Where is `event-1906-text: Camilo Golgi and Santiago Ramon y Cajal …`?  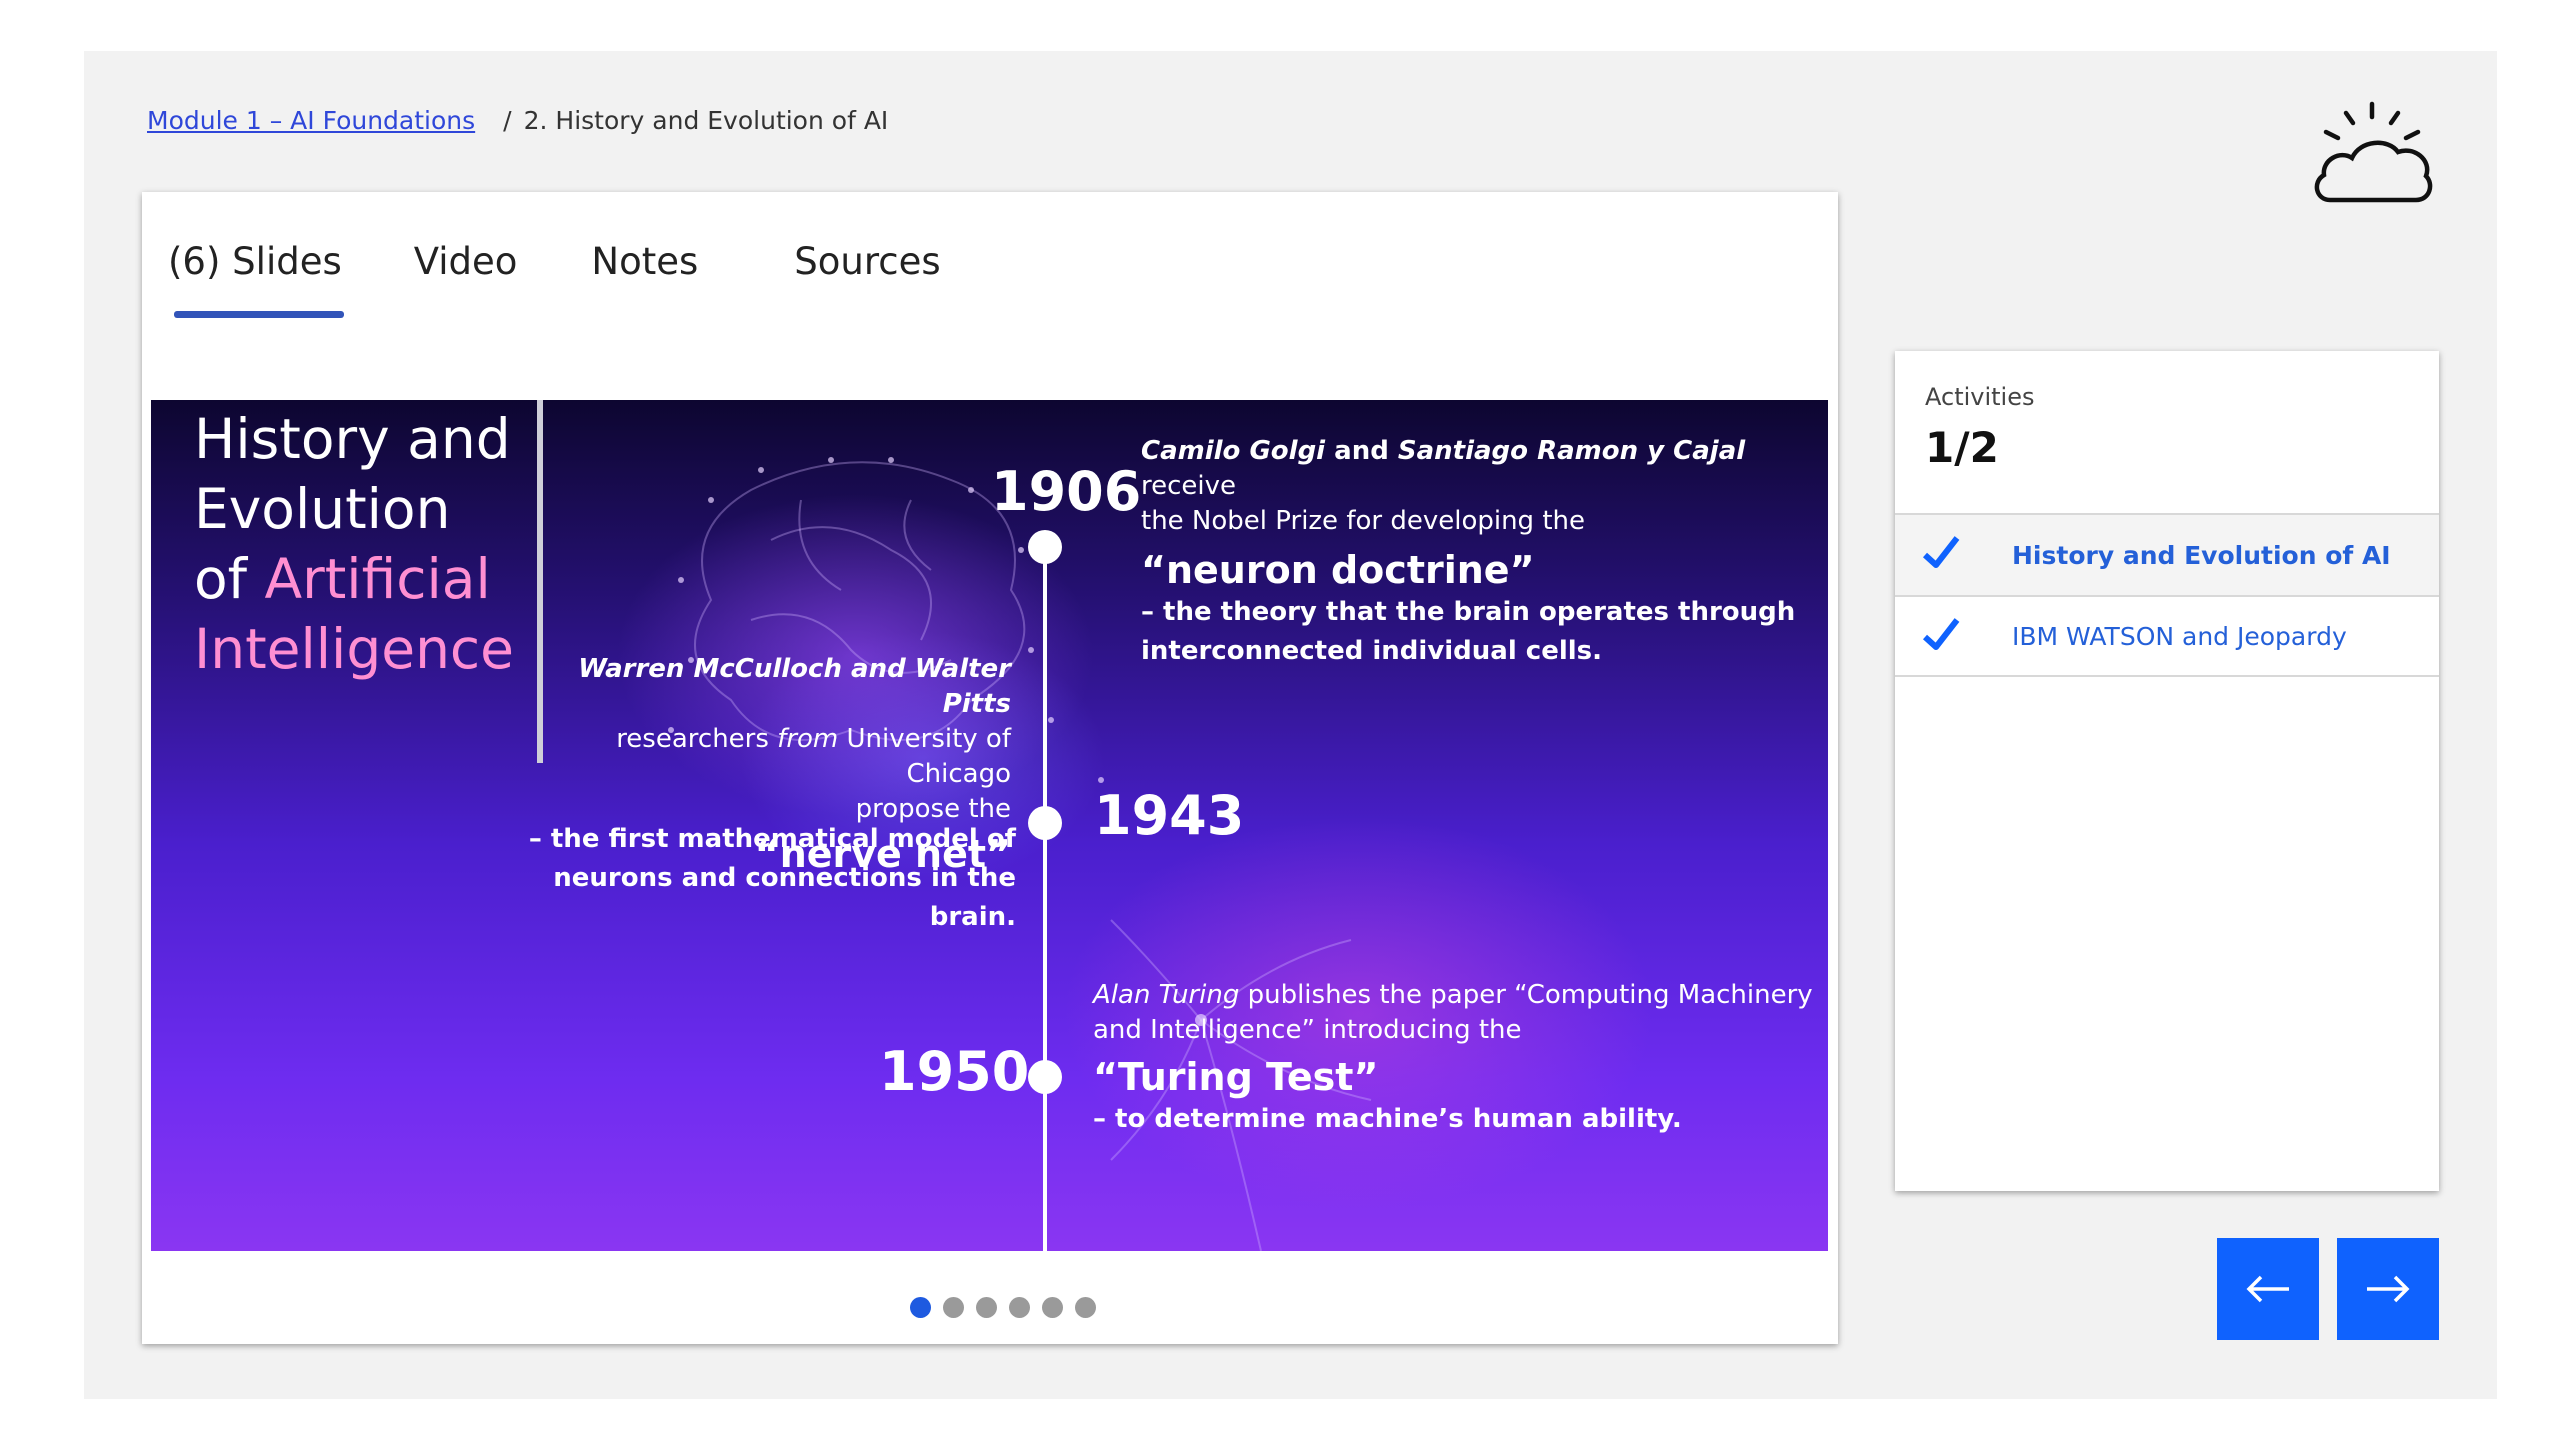
event-1906-text: Camilo Golgi and Santiago Ramon y Cajal … is located at coordinates (1481, 551).